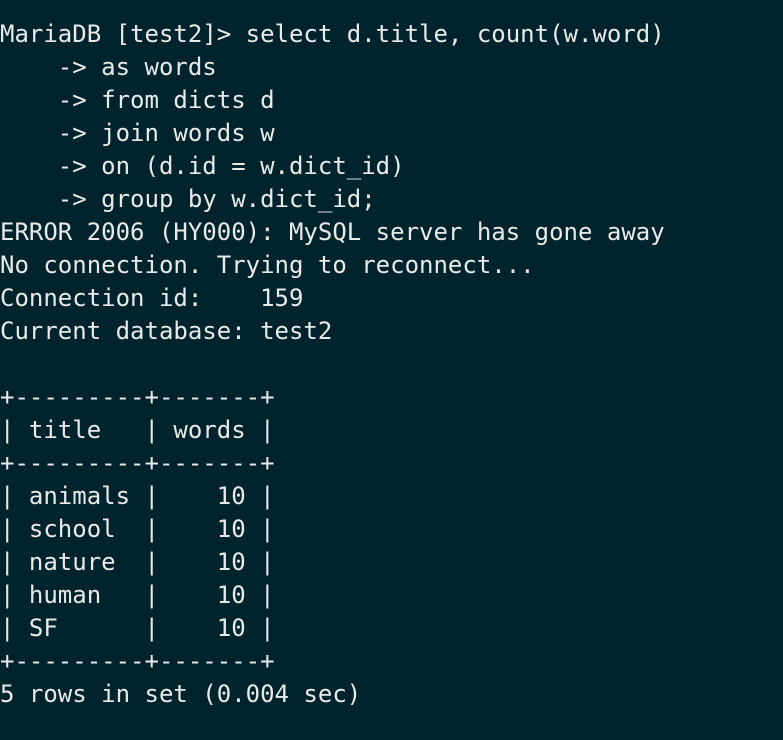 The width and height of the screenshot is (783, 740). What do you see at coordinates (137, 133) in the screenshot?
I see `sql-continuation-line: -> join words w` at bounding box center [137, 133].